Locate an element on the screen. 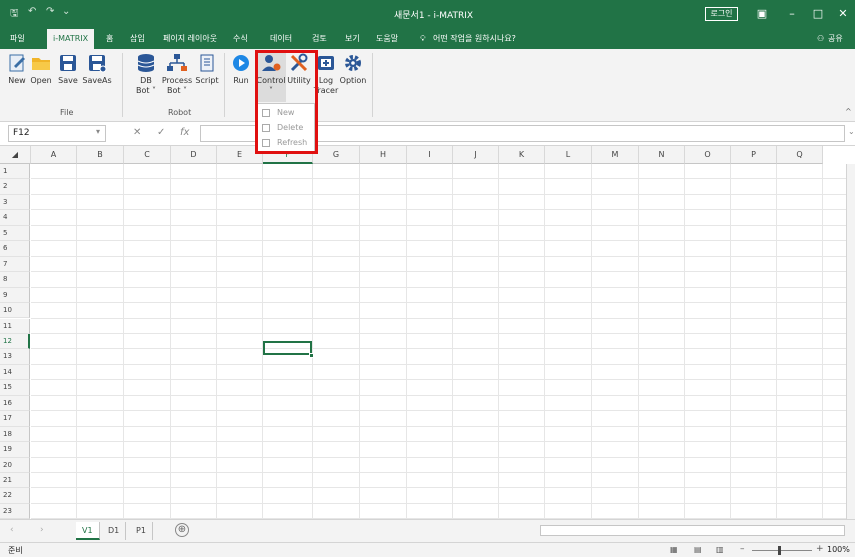  sheet-tab-p1: P1 is located at coordinates (141, 531).